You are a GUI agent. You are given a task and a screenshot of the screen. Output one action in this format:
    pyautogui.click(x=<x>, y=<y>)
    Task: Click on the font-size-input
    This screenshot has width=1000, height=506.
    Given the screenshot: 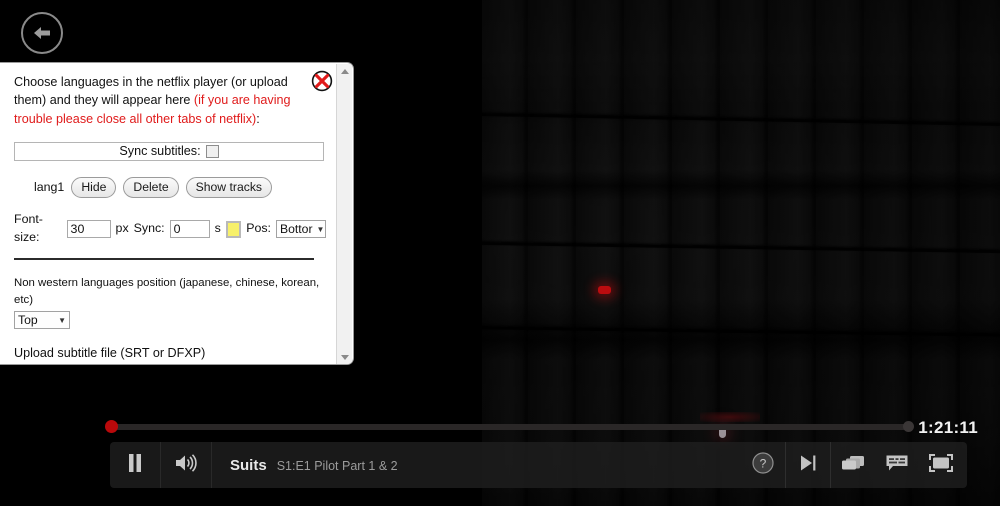 What is the action you would take?
    pyautogui.click(x=88, y=229)
    